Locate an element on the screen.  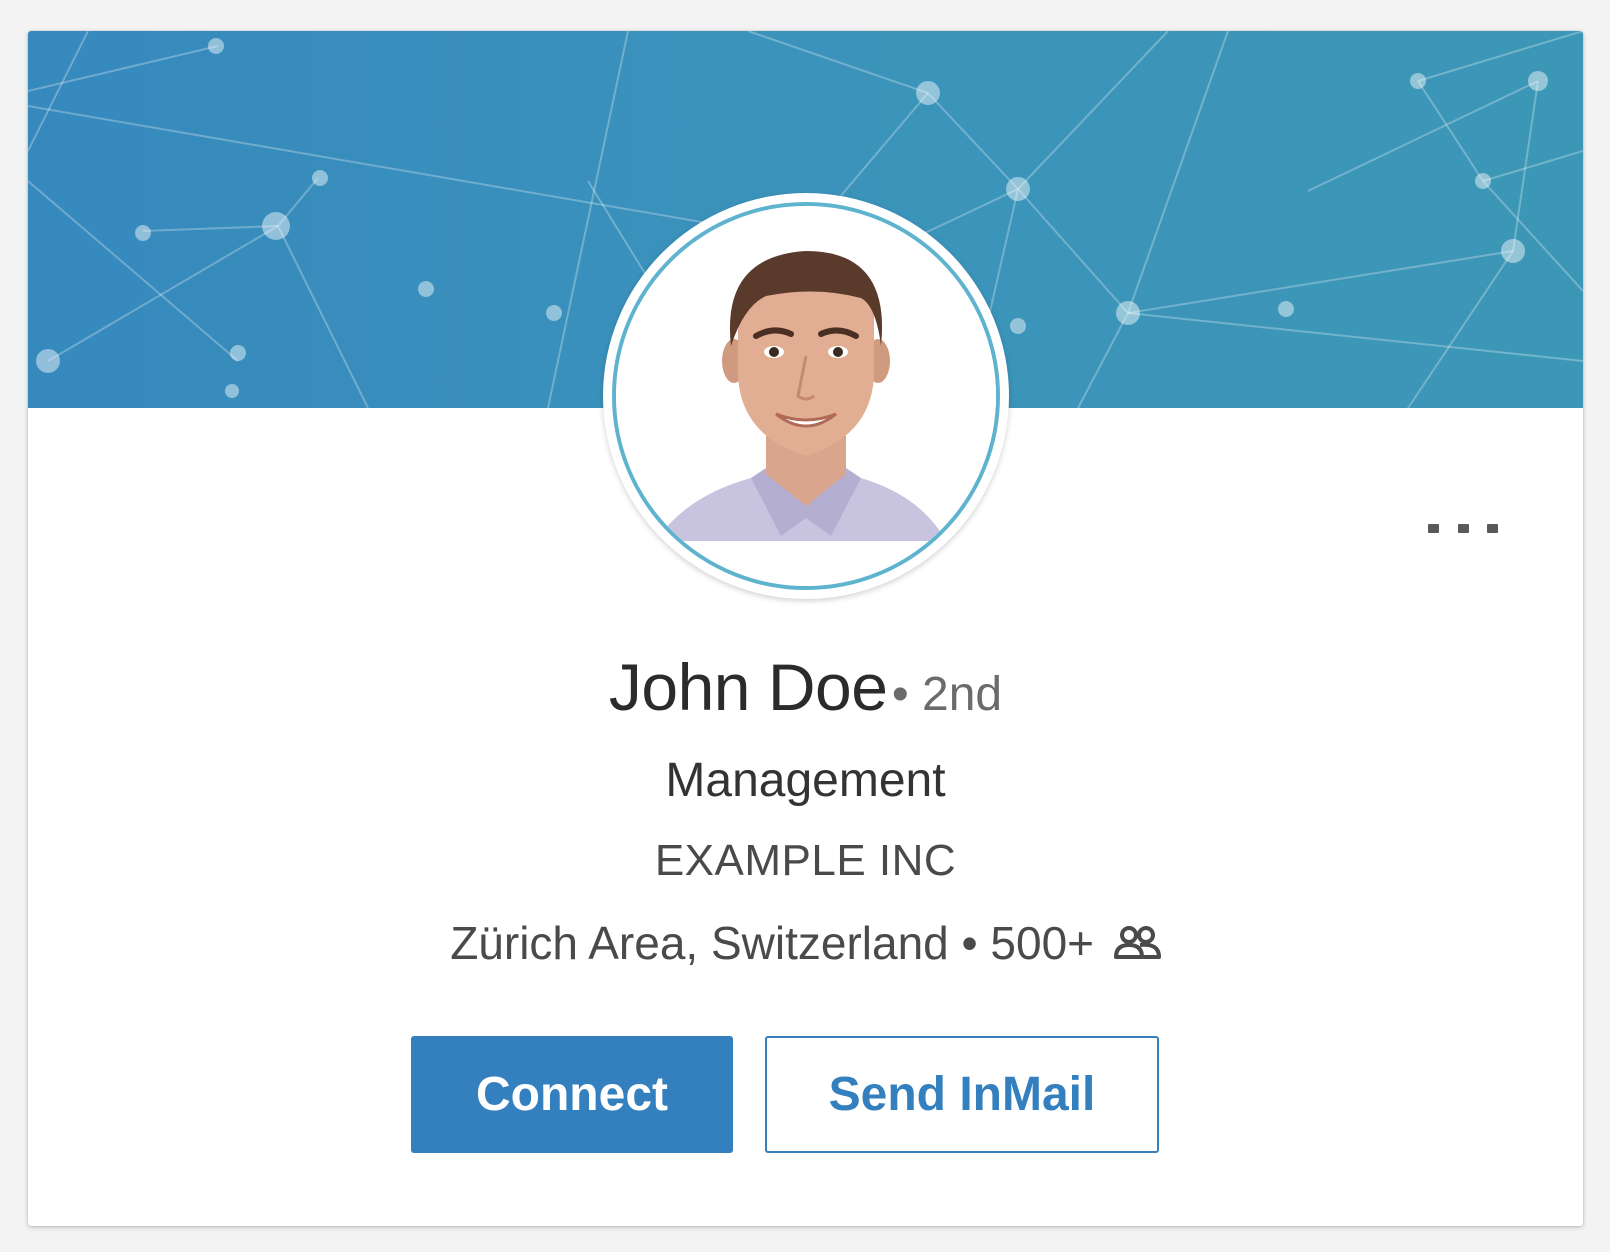
connection-degree: • 2nd is located at coordinates (947, 694).